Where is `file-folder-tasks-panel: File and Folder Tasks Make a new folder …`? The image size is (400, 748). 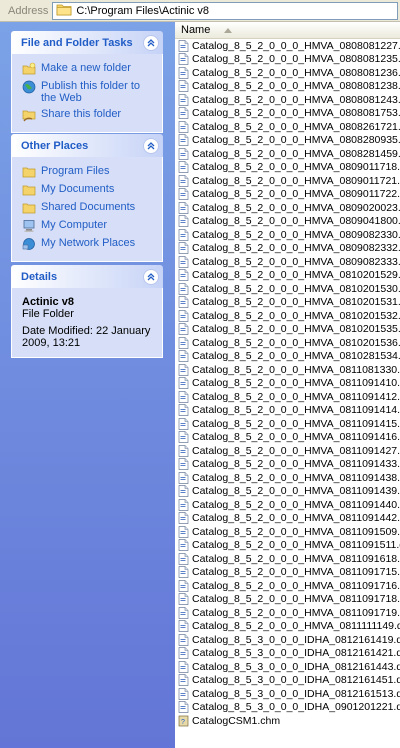 file-folder-tasks-panel: File and Folder Tasks Make a new folder … is located at coordinates (87, 82).